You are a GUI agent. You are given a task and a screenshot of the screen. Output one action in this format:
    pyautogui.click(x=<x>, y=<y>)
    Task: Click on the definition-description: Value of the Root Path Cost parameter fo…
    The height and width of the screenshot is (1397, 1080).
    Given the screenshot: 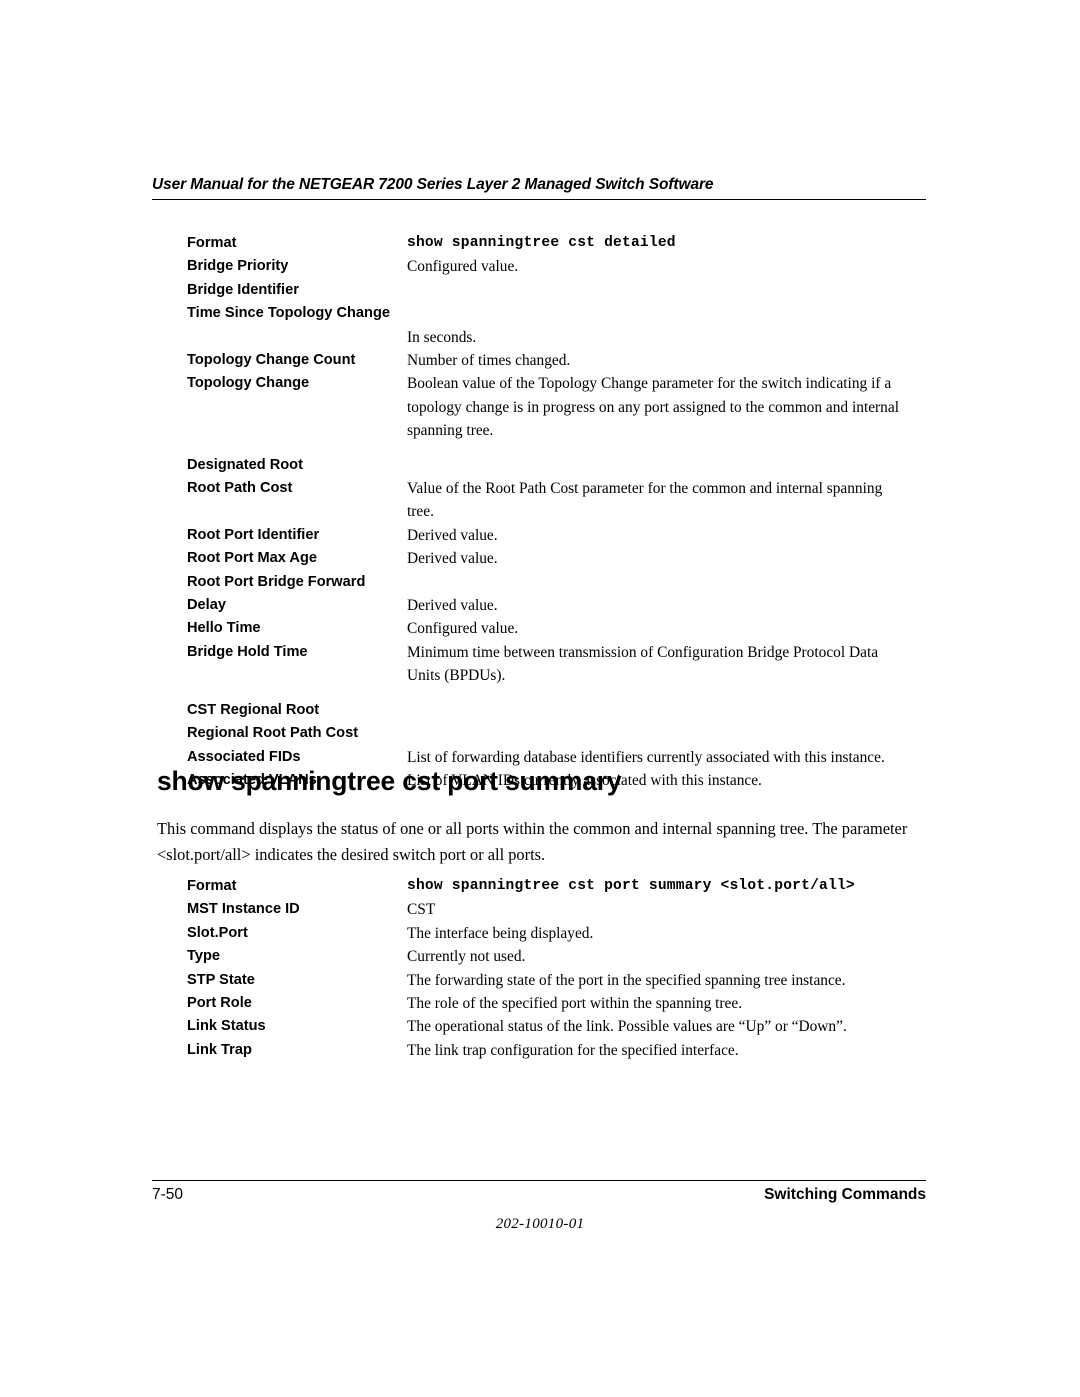 What is the action you would take?
    pyautogui.click(x=645, y=500)
    